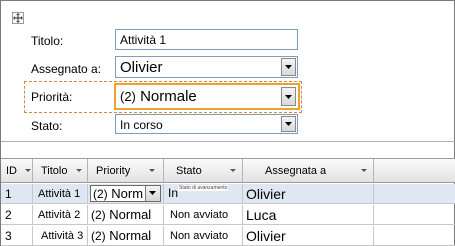  What do you see at coordinates (203, 188) in the screenshot?
I see `stato-tooltip: Stato di avanzamento` at bounding box center [203, 188].